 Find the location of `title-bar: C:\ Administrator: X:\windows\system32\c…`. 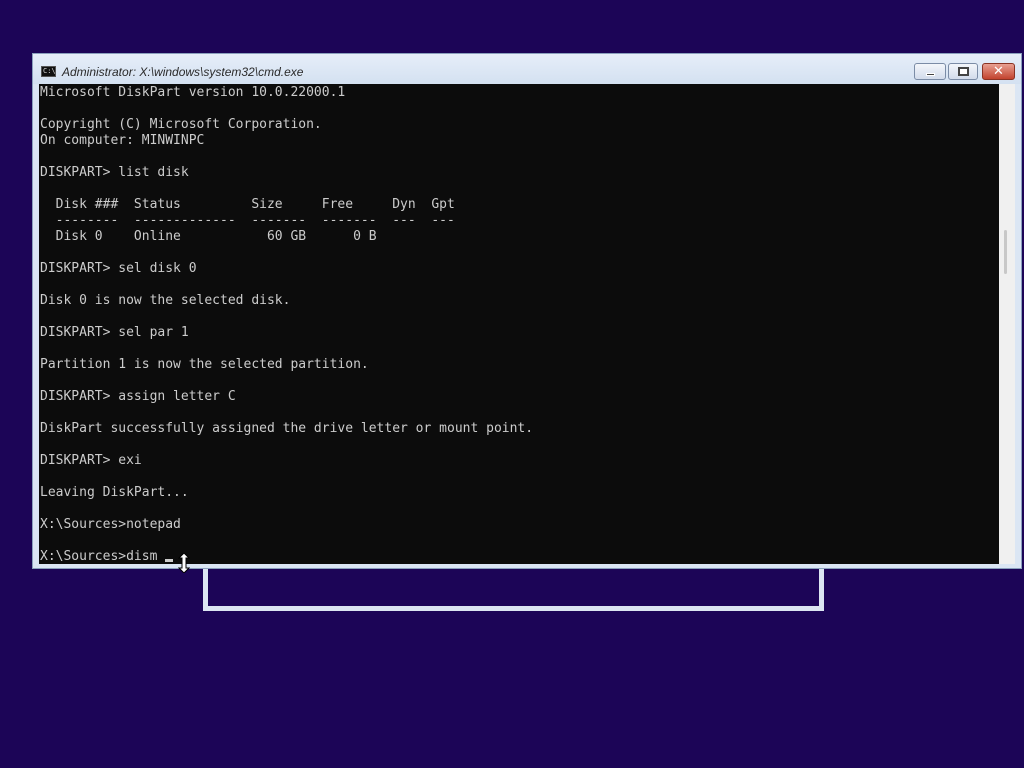

title-bar: C:\ Administrator: X:\windows\system32\c… is located at coordinates (527, 69).